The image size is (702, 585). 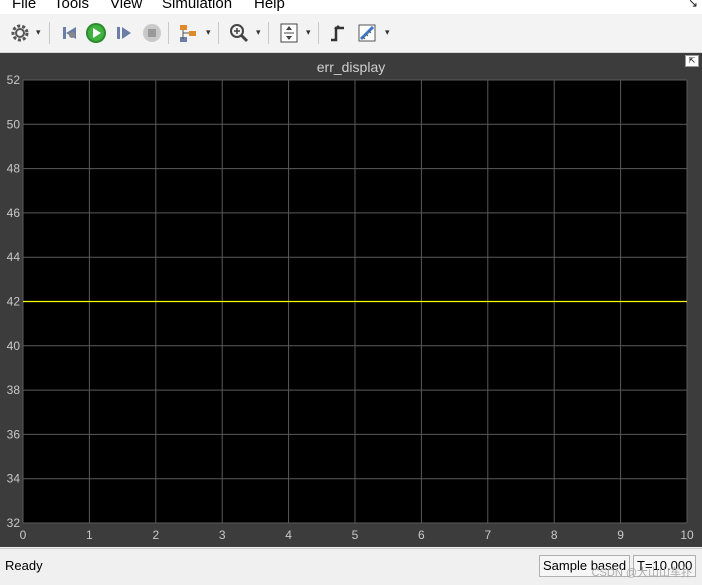 What do you see at coordinates (14, 434) in the screenshot?
I see `y-tick-label: 36` at bounding box center [14, 434].